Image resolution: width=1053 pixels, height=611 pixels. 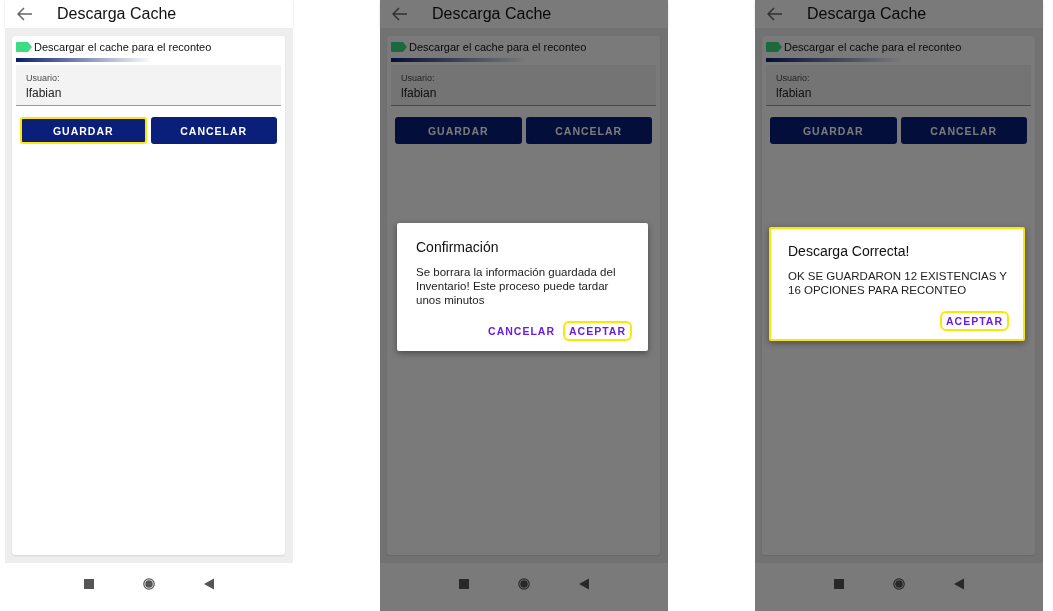 I want to click on dialog-action: CANCELAR, so click(x=521, y=331).